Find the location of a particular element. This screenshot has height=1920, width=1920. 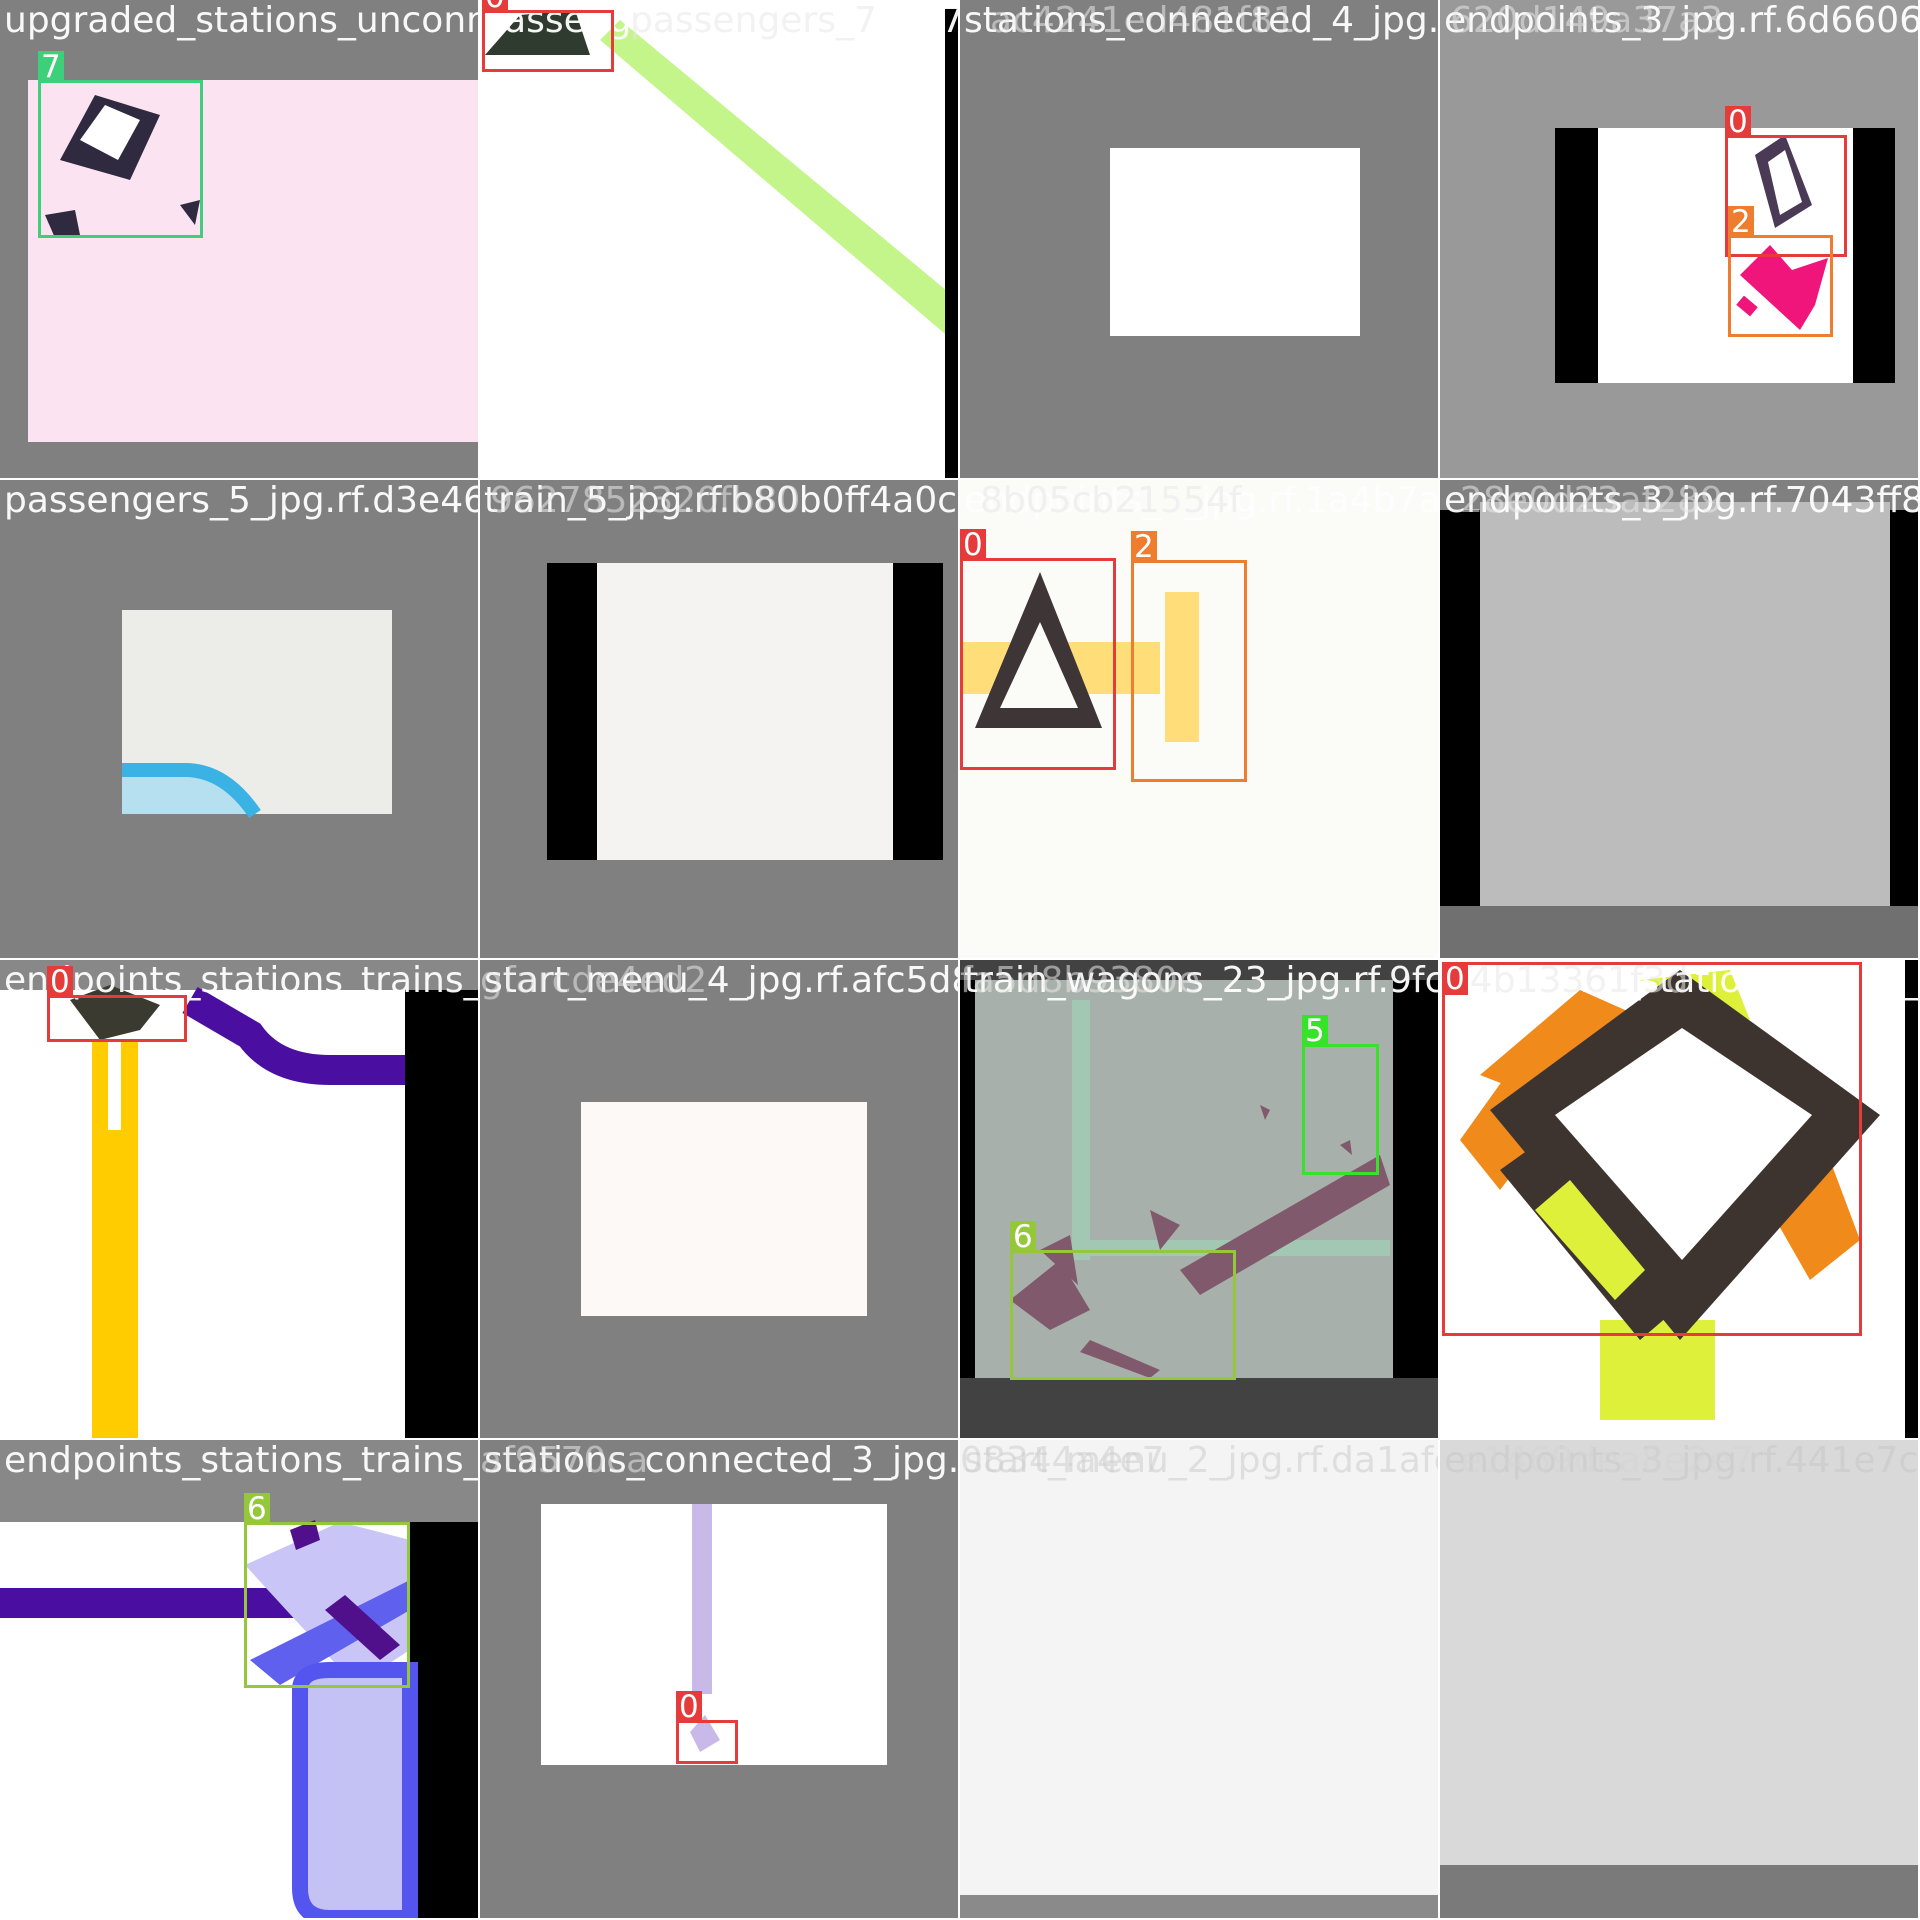

tile-1: upgraded_stations_unconne 7 is located at coordinates (239, 239).